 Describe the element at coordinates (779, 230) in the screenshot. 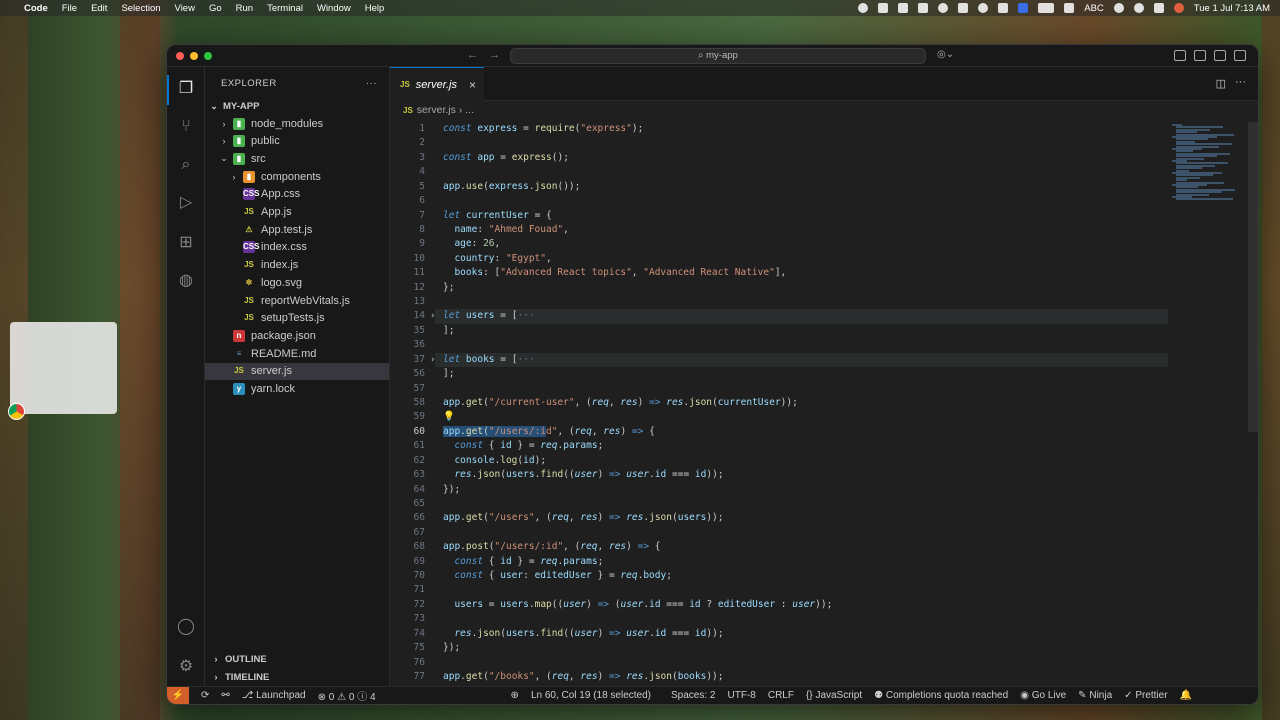

I see `code-line: 8 name: "Ahmed Fouad",` at that location.